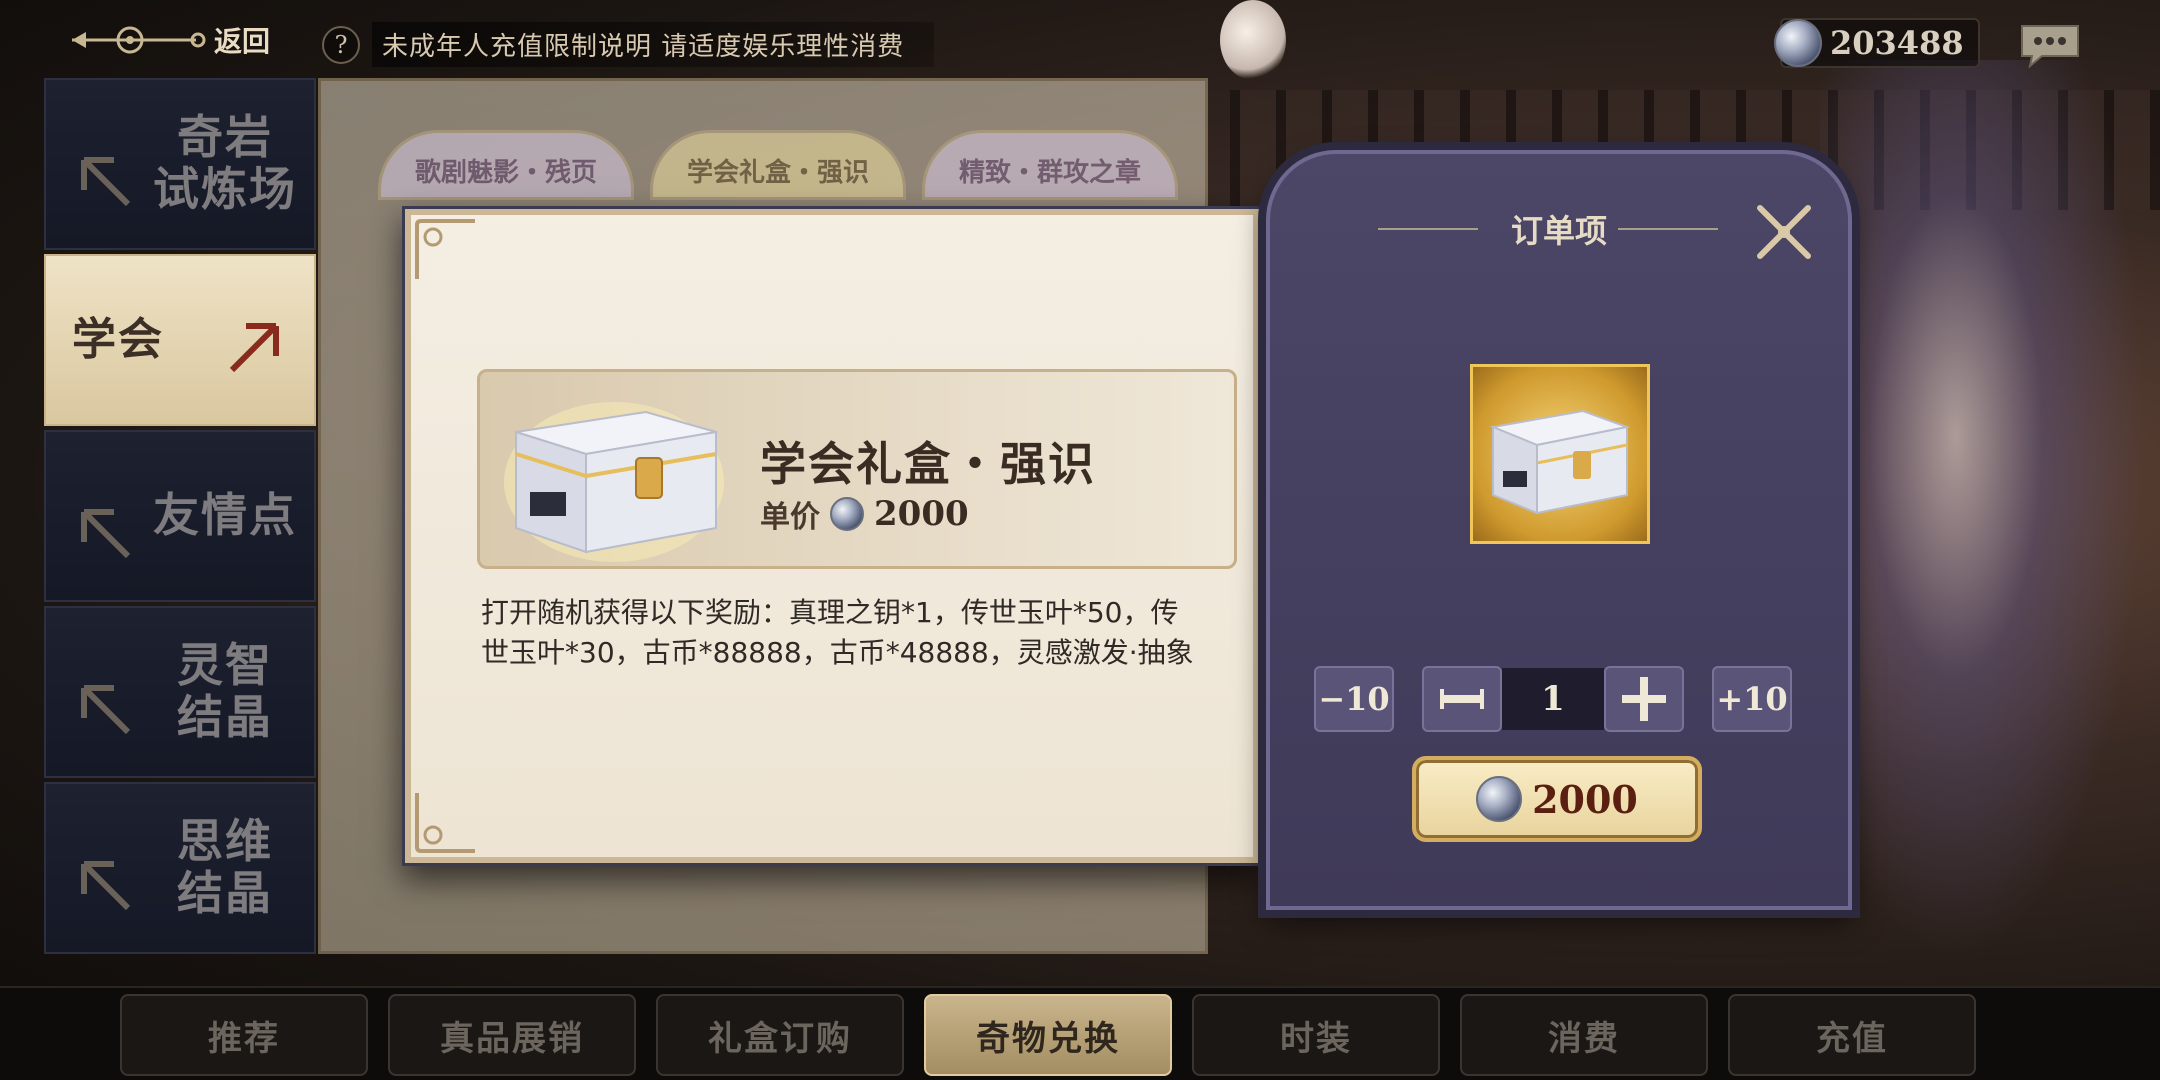  What do you see at coordinates (139, 40) in the screenshot?
I see `back-ornament-icon` at bounding box center [139, 40].